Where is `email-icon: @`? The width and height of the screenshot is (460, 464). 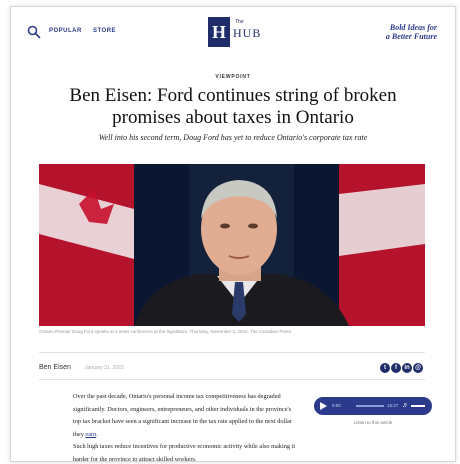
email-icon: @ is located at coordinates (418, 368).